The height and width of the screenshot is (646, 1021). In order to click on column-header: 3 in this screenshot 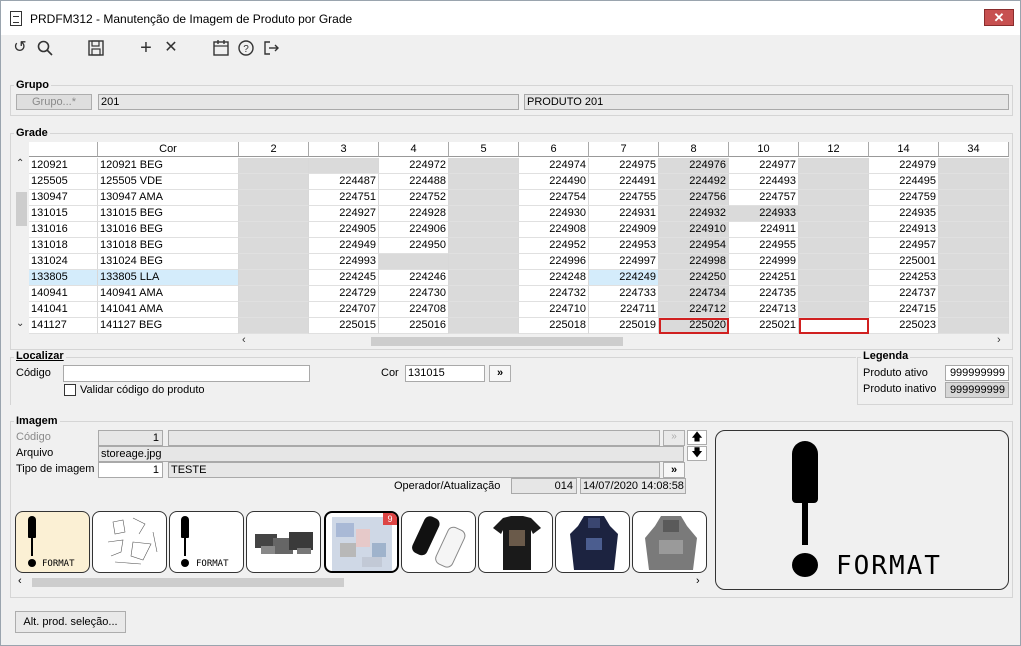, I will do `click(344, 149)`.